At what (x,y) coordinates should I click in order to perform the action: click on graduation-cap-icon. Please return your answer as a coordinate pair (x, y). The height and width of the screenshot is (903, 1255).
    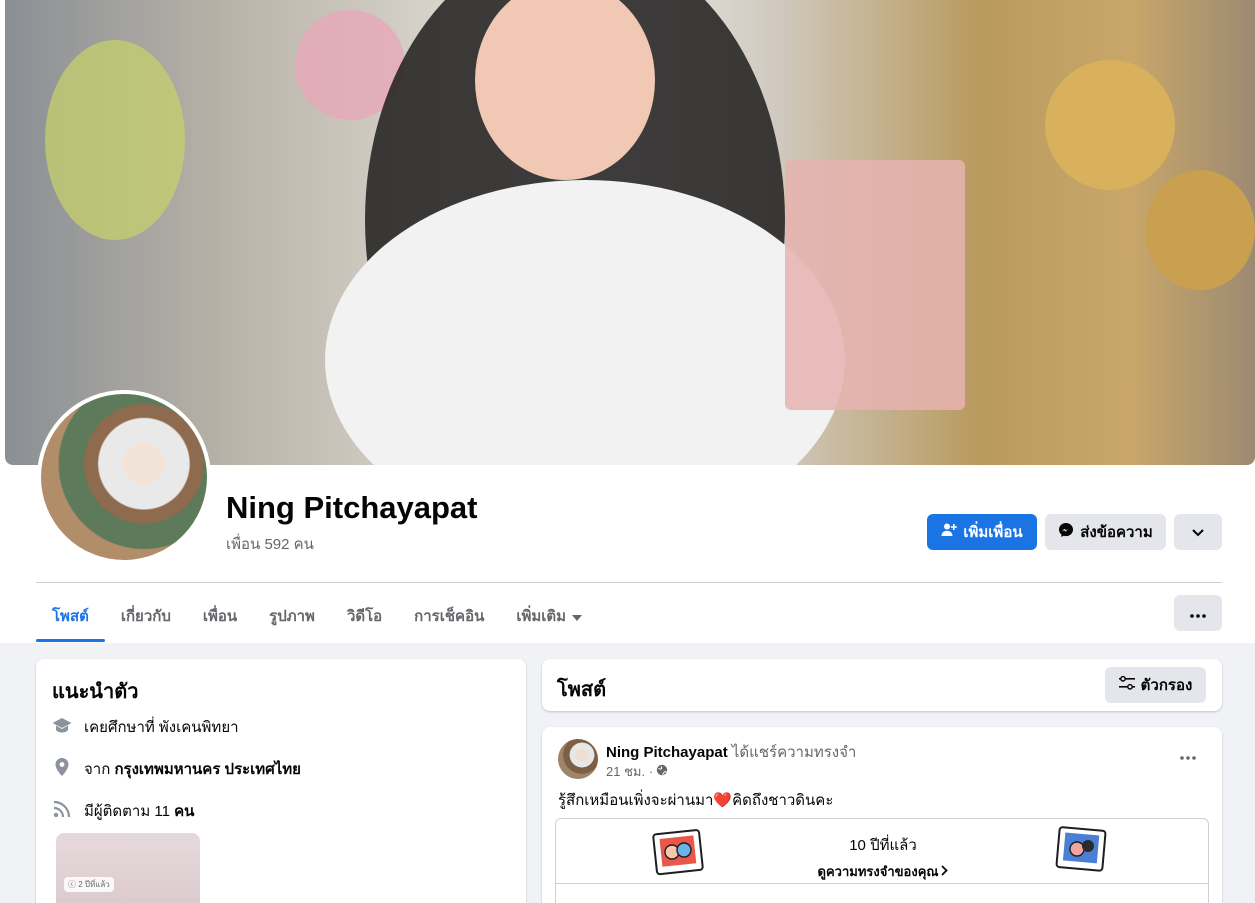
    Looking at the image, I should click on (62, 727).